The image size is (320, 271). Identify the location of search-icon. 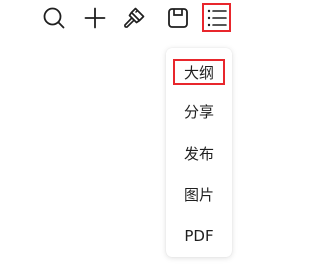
(54, 18).